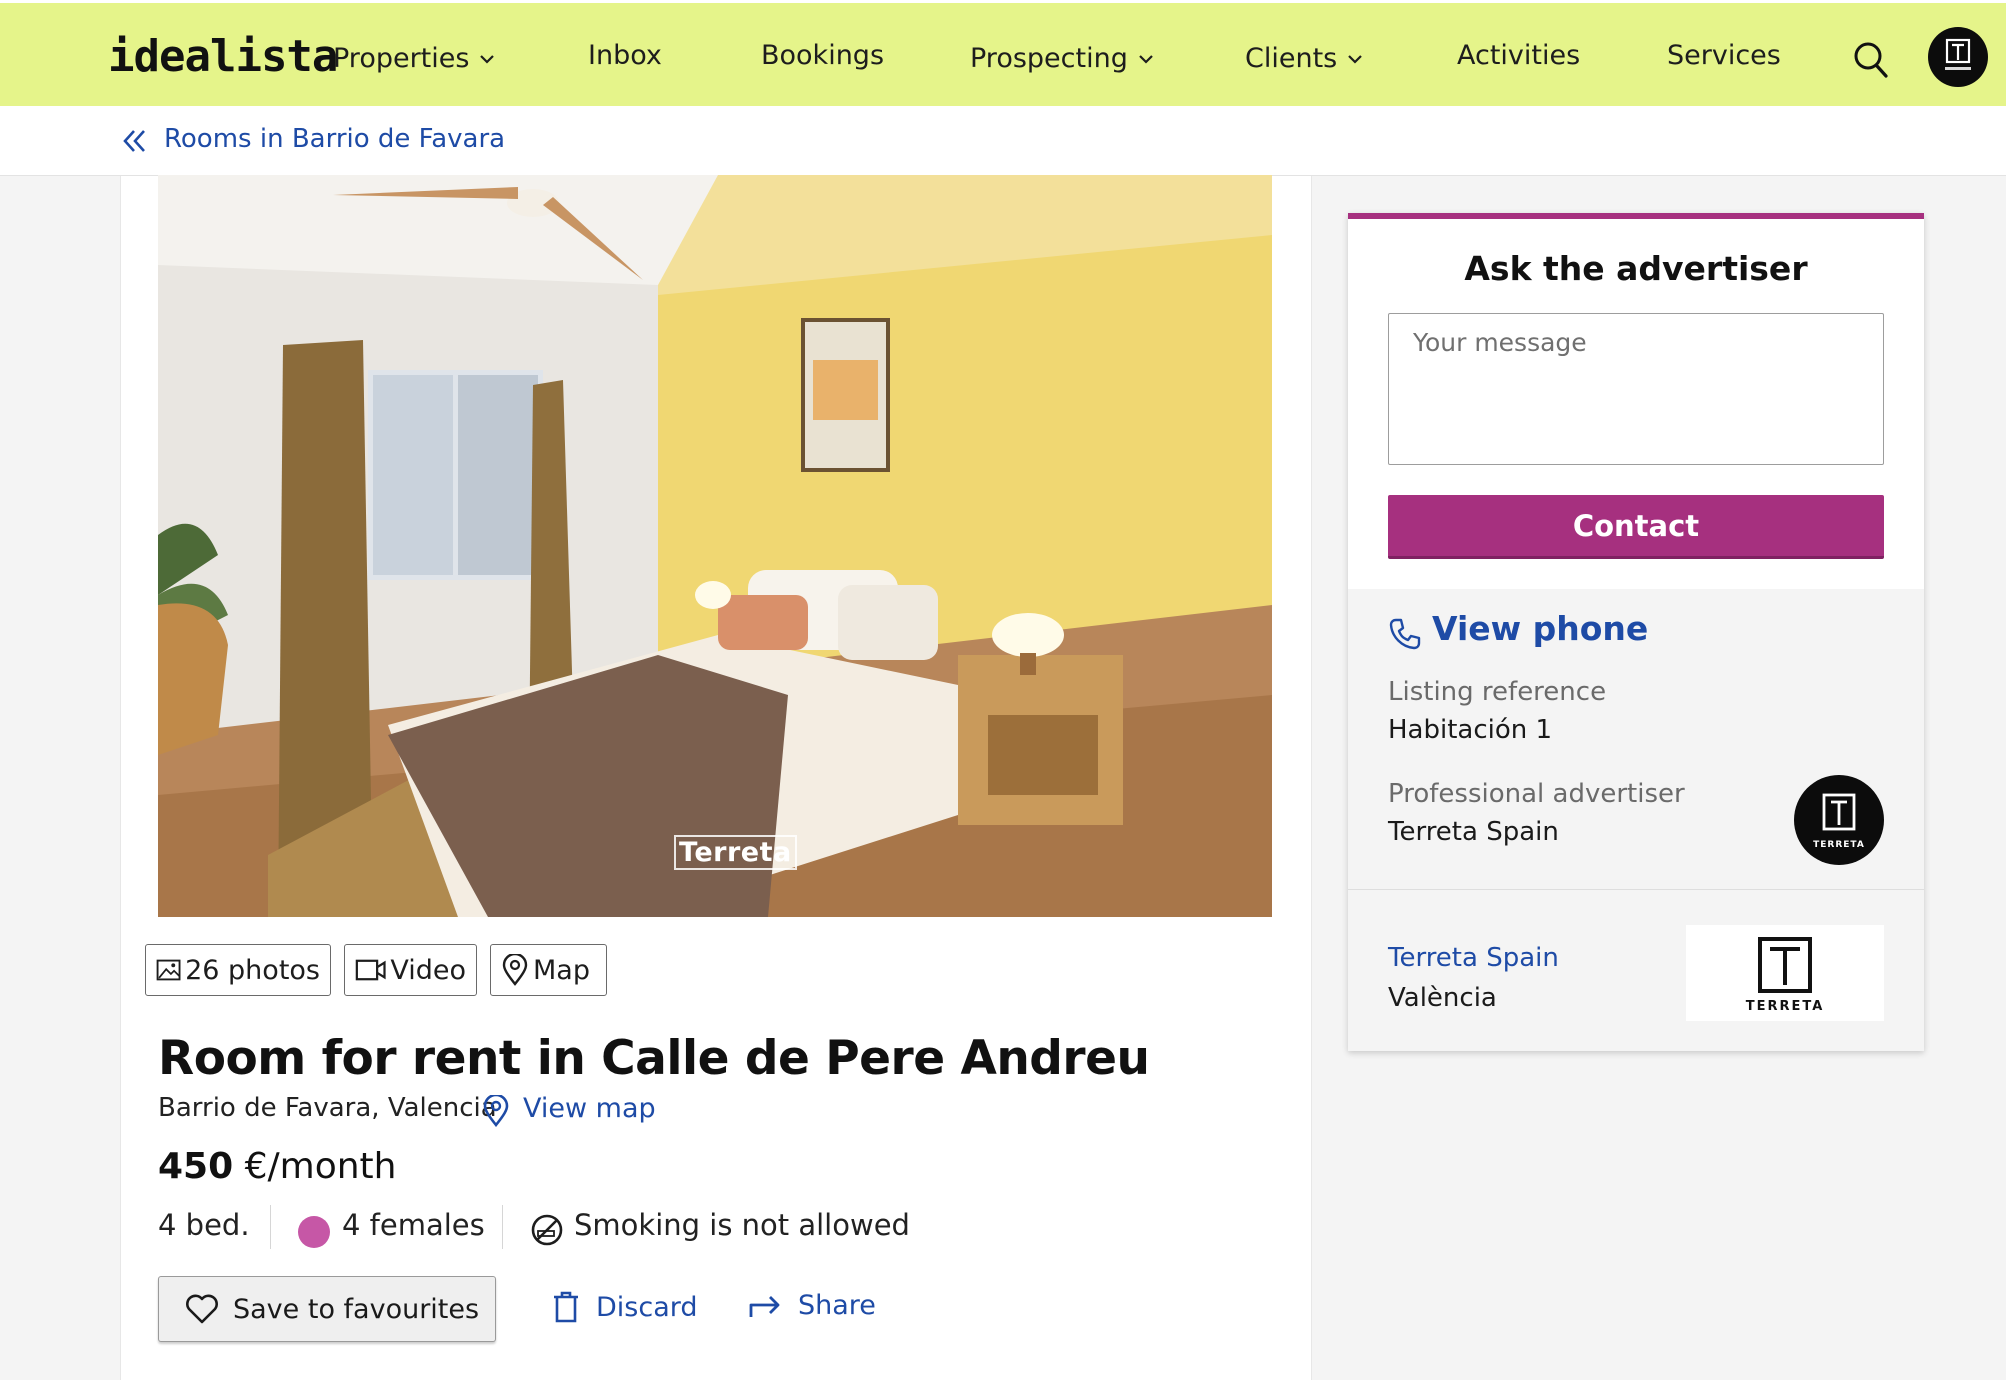  I want to click on trash-icon, so click(566, 1307).